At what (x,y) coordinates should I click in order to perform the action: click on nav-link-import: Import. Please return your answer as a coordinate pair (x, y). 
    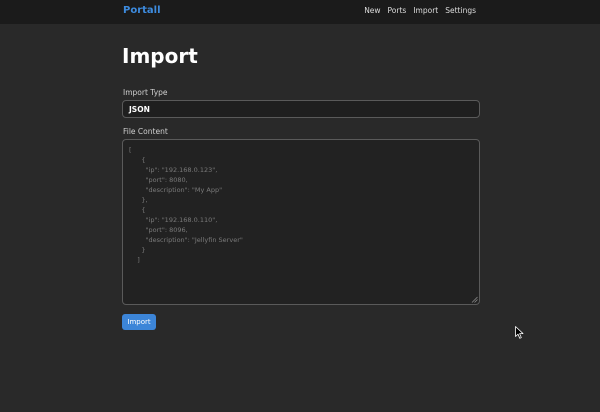
    Looking at the image, I should click on (425, 10).